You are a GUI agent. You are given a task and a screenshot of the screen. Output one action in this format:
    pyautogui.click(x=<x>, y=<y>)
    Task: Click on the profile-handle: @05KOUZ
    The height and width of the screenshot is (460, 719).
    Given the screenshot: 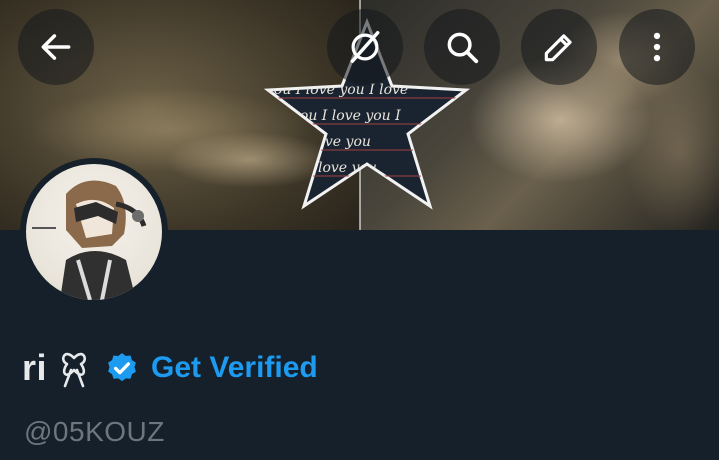 What is the action you would take?
    pyautogui.click(x=94, y=431)
    